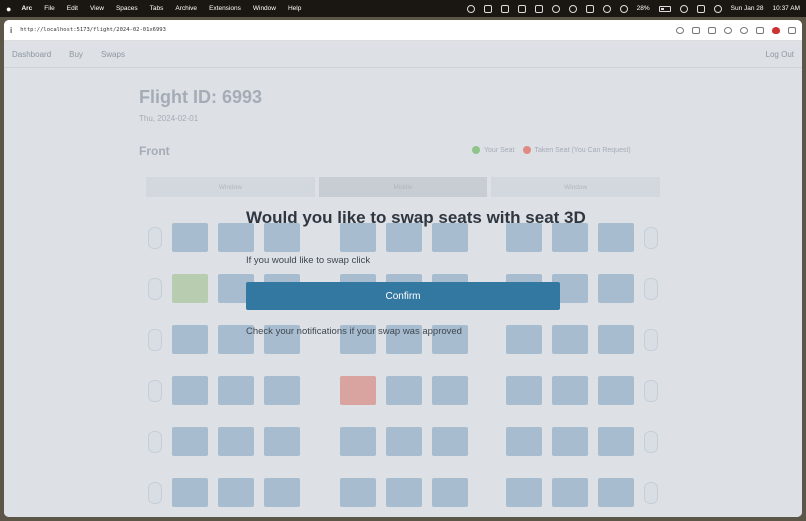 The image size is (806, 521). Describe the element at coordinates (76, 54) in the screenshot. I see `nav-buy: Buy` at that location.